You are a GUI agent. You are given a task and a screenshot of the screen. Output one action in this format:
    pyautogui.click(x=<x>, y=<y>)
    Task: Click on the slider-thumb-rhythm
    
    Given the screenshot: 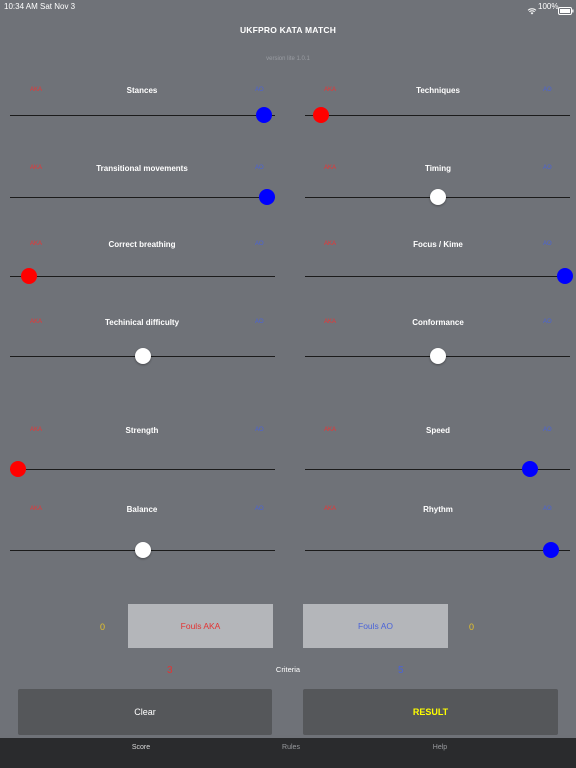 What is the action you would take?
    pyautogui.click(x=551, y=550)
    